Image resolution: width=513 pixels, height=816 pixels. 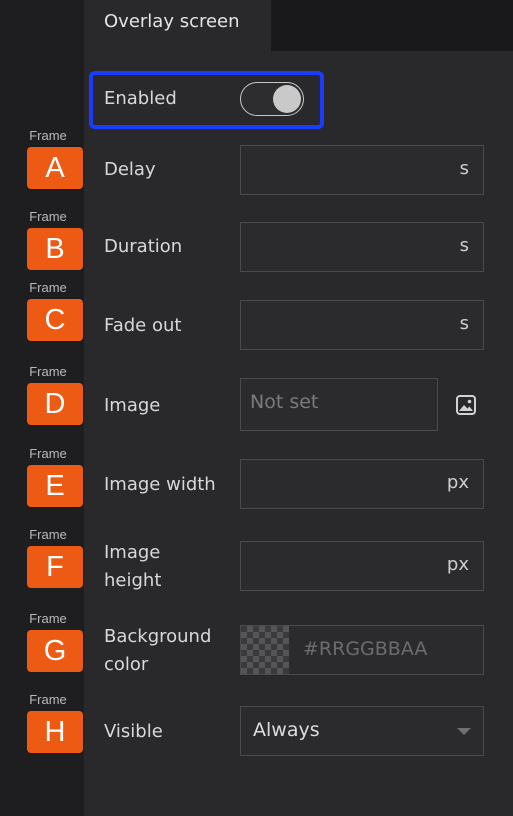 I want to click on image-height-label-line1: Image, so click(x=132, y=552).